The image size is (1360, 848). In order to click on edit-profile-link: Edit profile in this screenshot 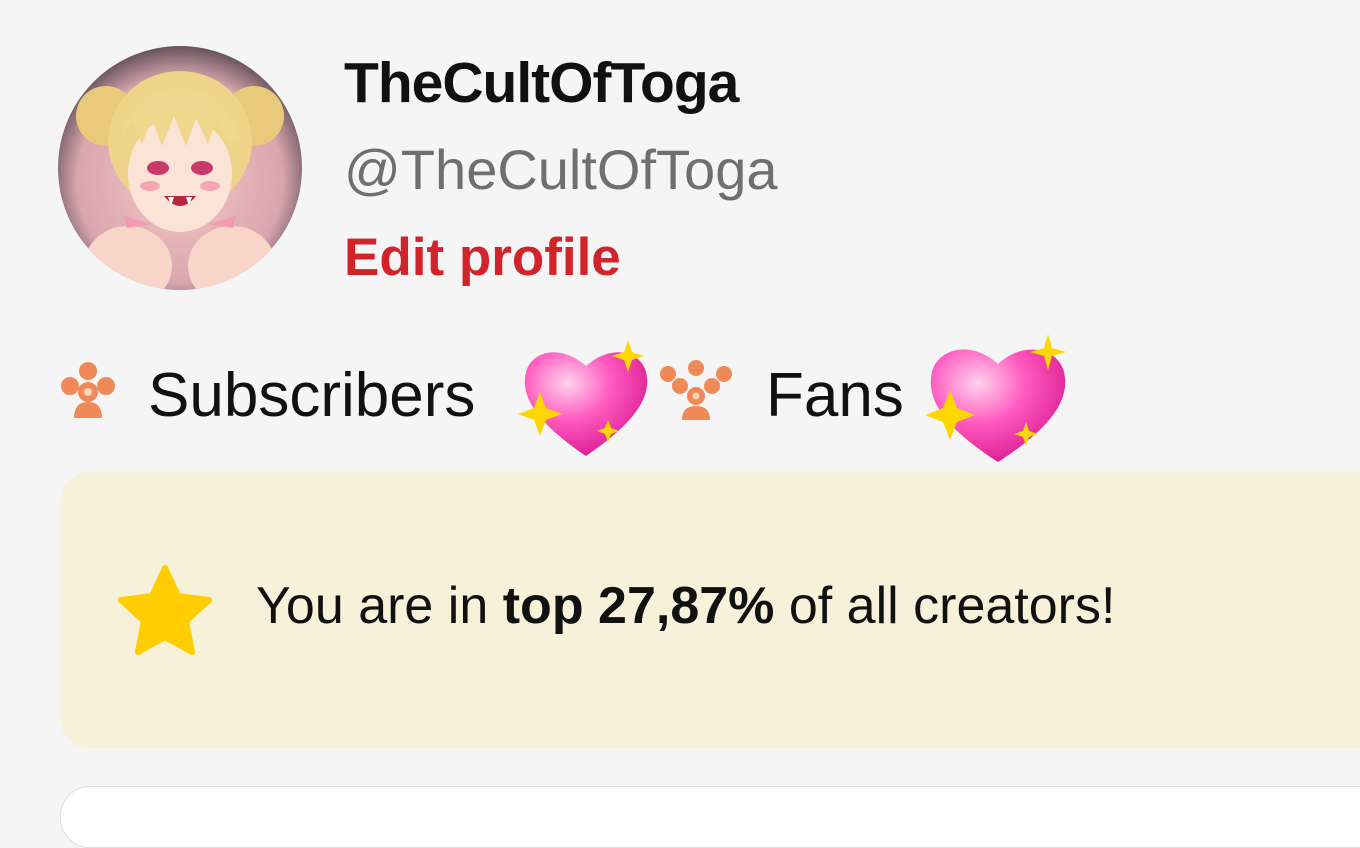, I will do `click(482, 257)`.